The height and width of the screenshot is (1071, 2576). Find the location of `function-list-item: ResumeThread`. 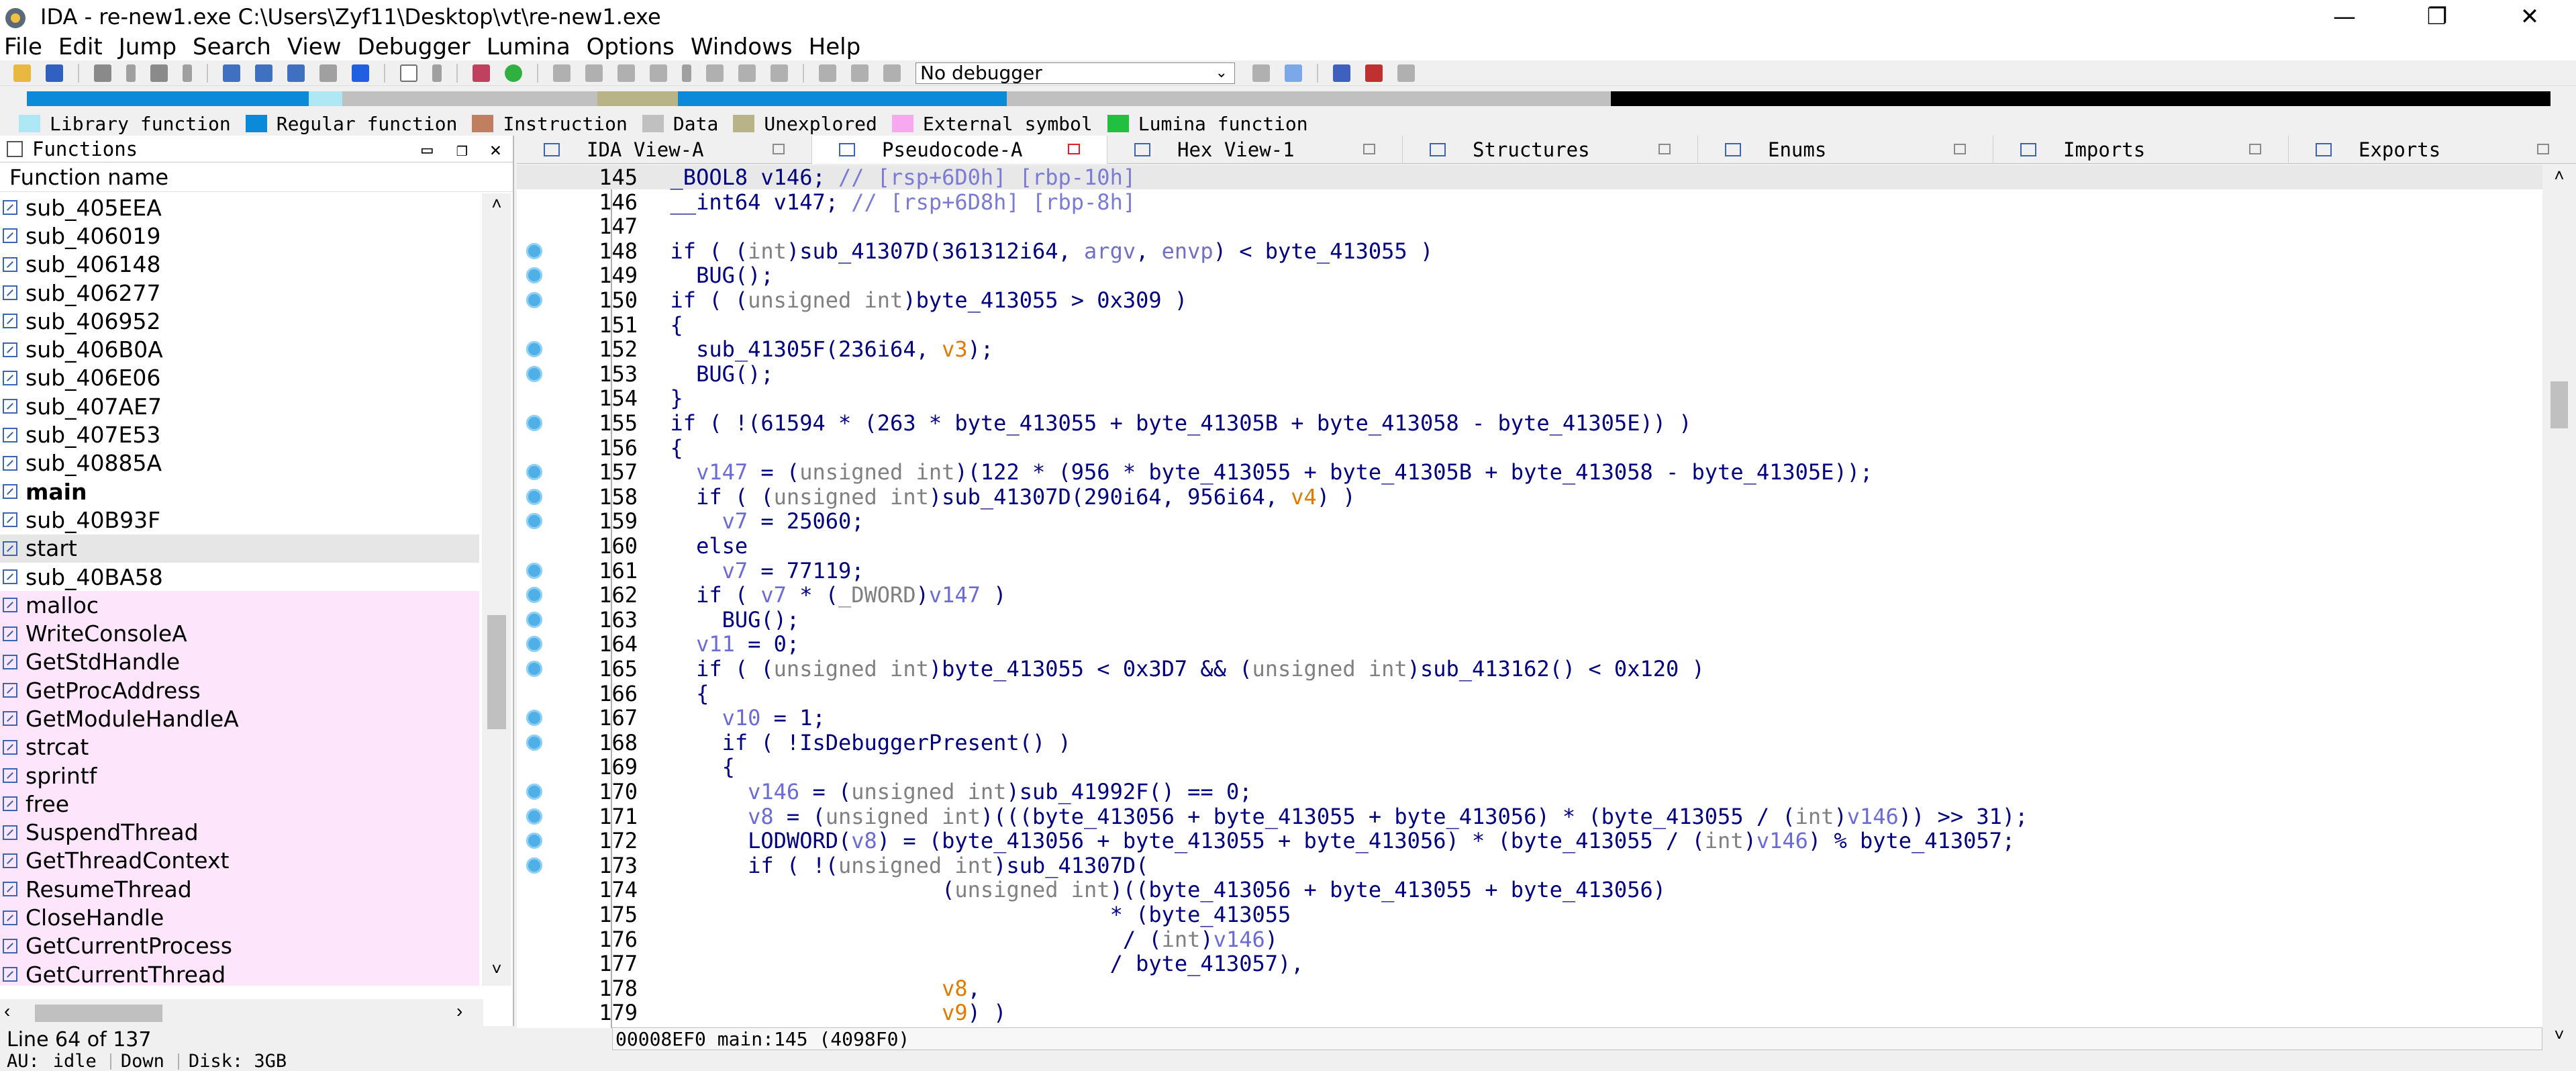

function-list-item: ResumeThread is located at coordinates (239, 889).